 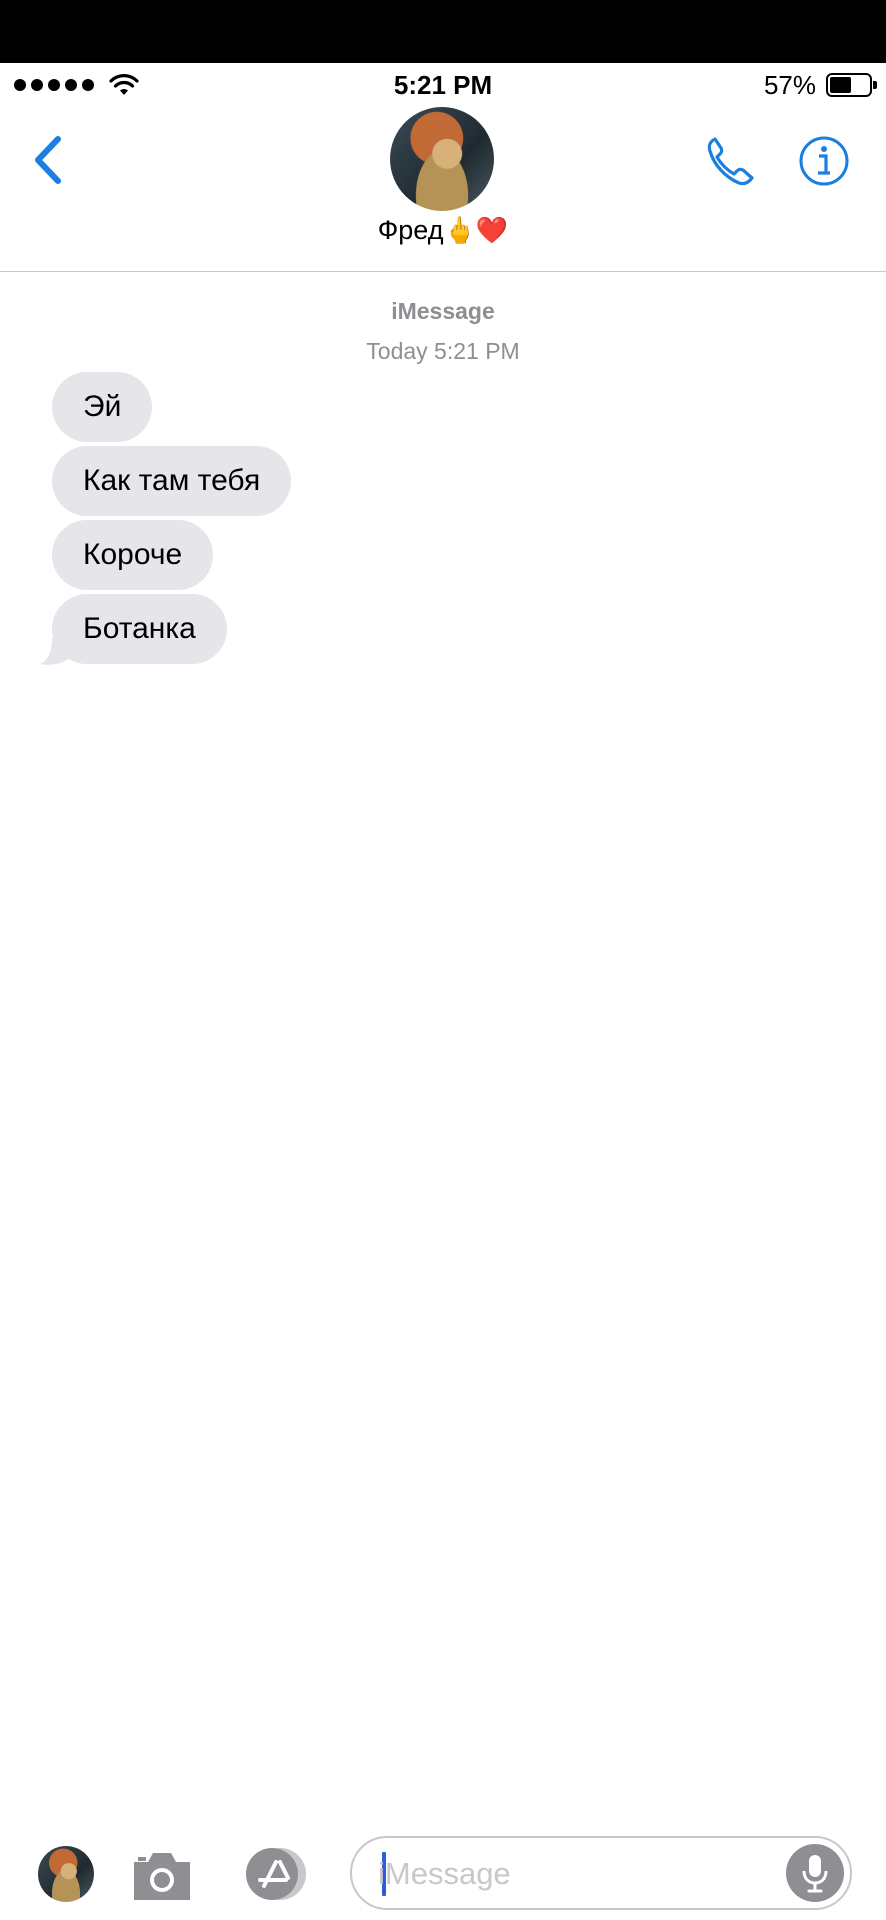 I want to click on status-bar: 5:21 PM 57%, so click(x=443, y=85).